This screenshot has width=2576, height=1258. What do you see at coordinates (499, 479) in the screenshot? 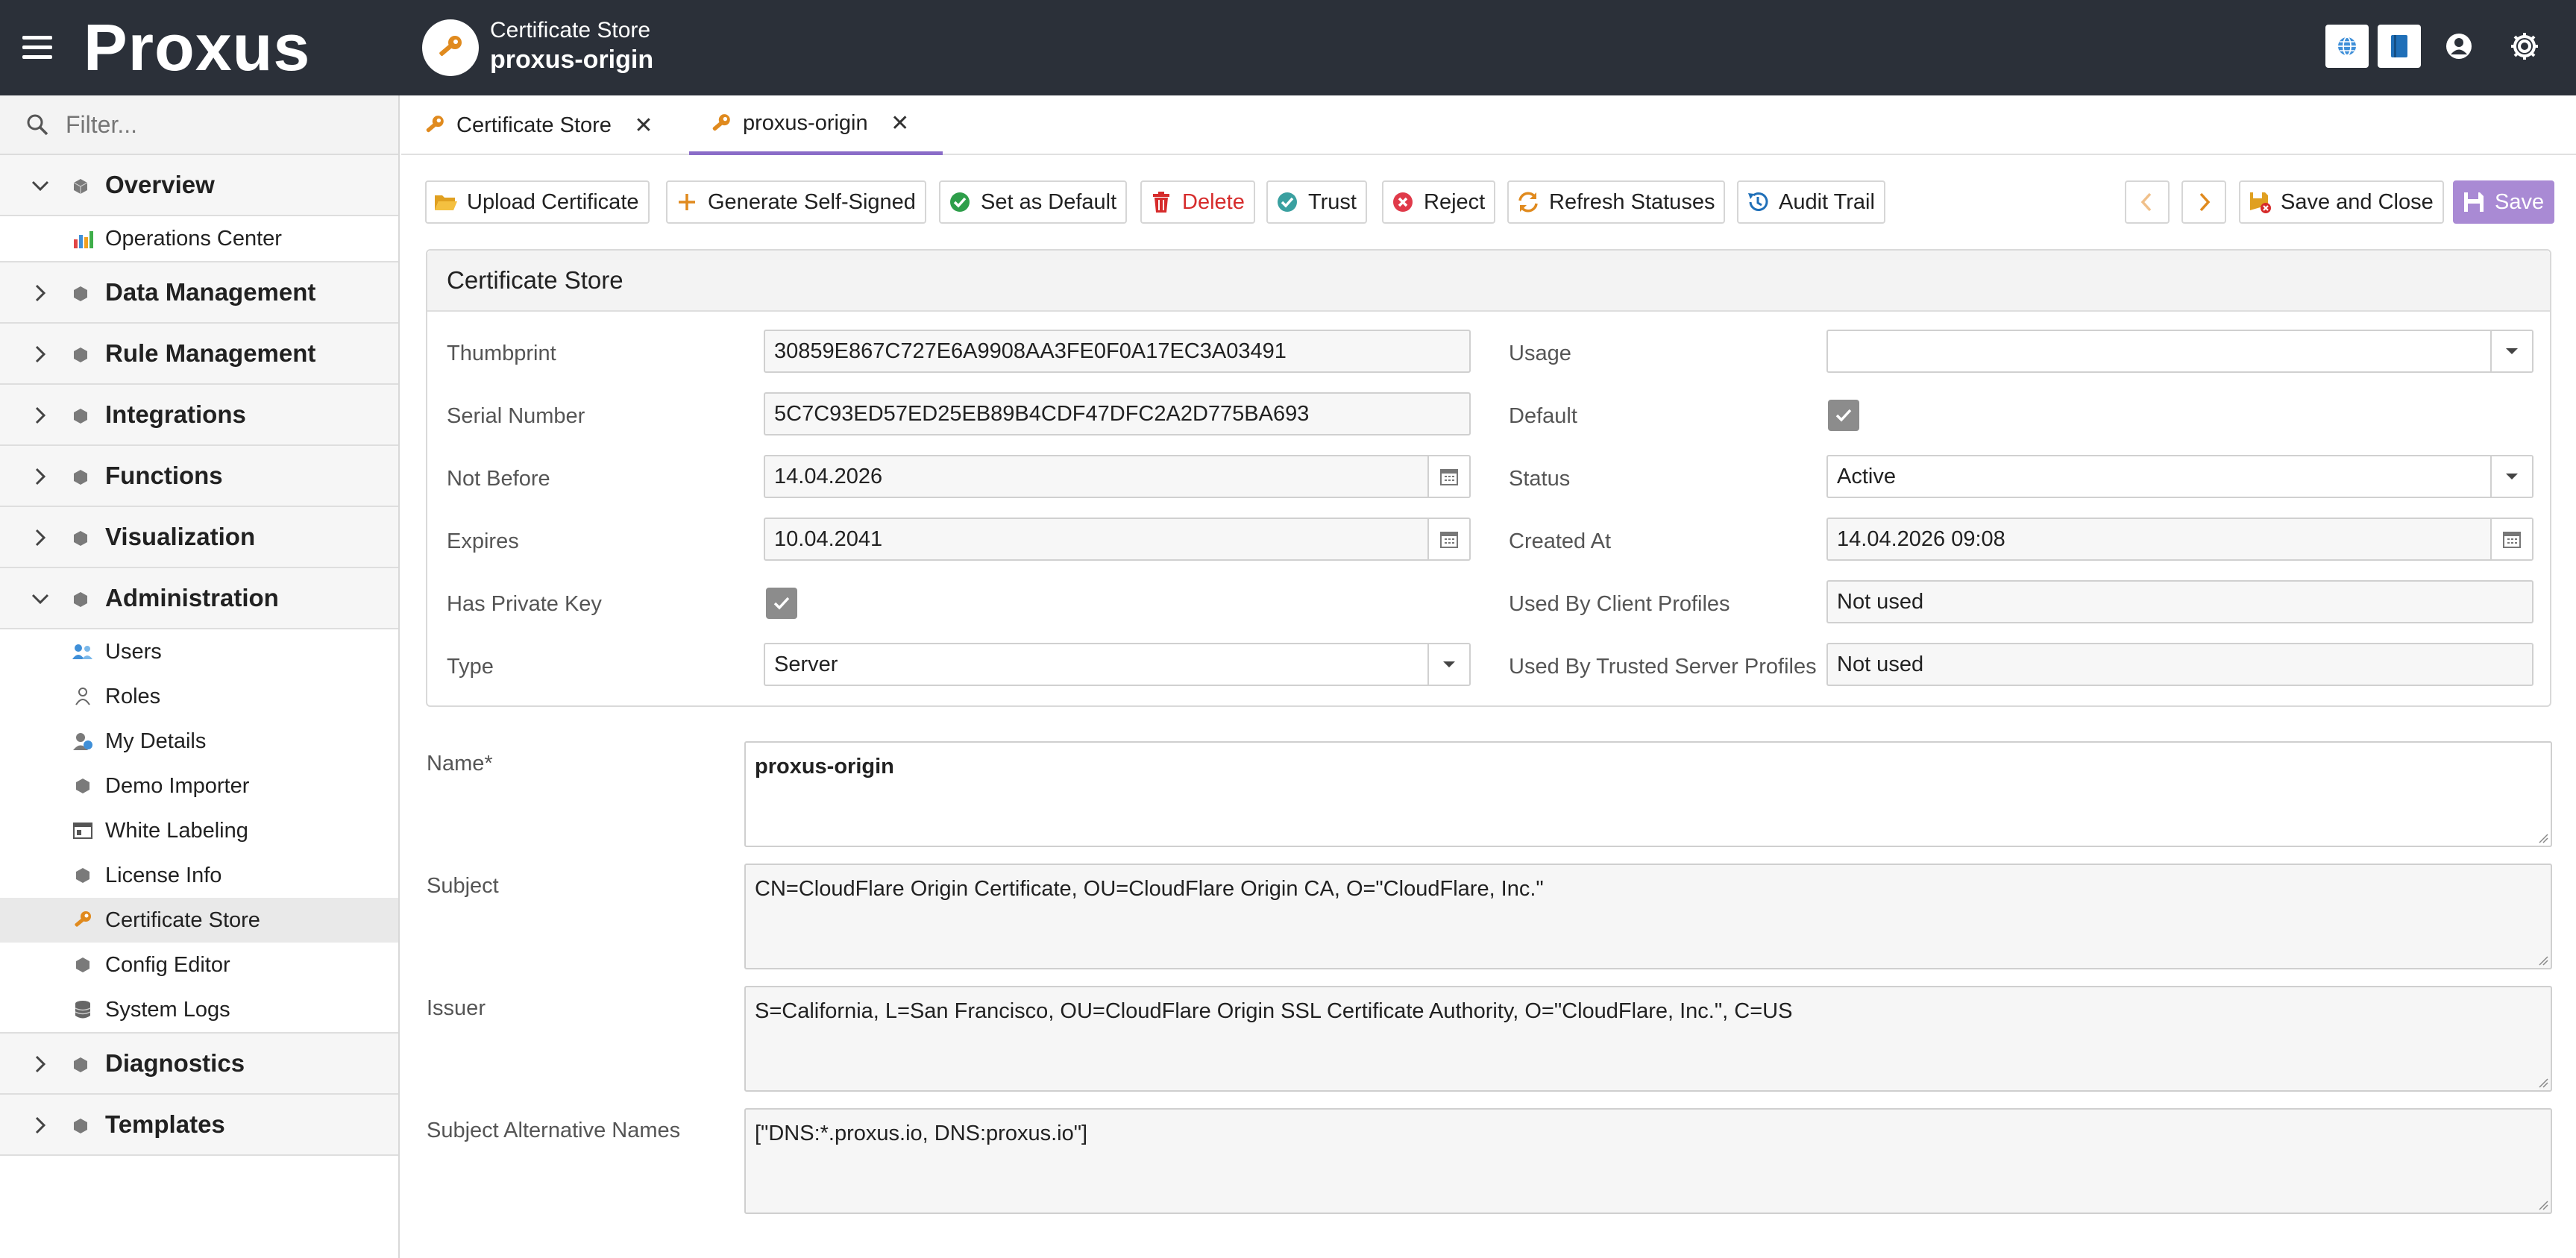
I see `not-before-label: Not Before` at bounding box center [499, 479].